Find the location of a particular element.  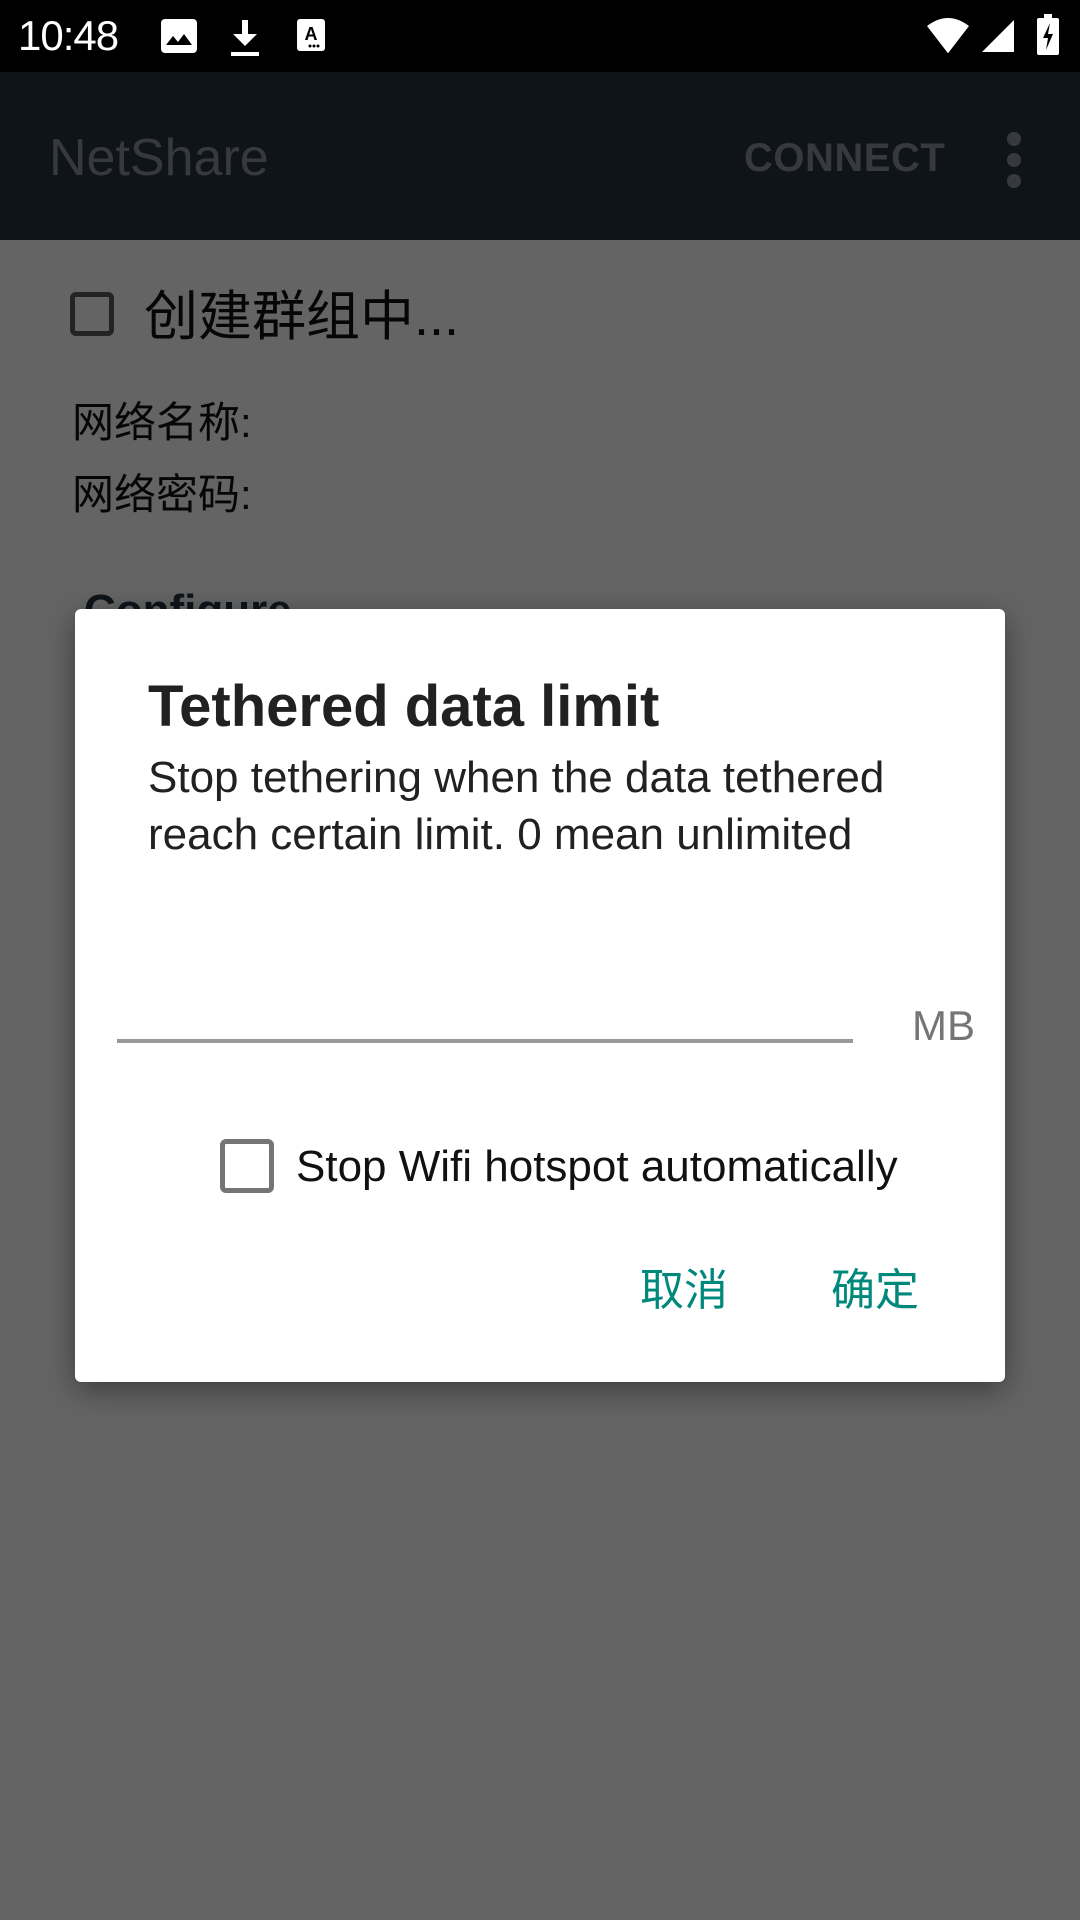

svg-text: A is located at coordinates (311, 34).